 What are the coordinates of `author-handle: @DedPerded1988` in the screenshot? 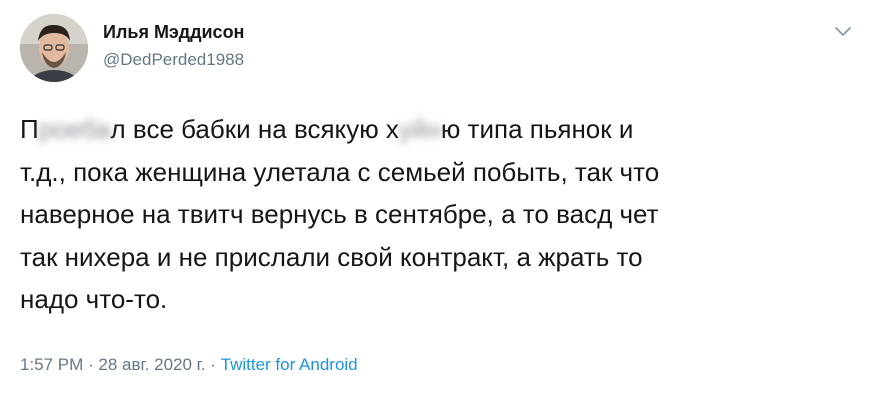 It's located at (173, 60).